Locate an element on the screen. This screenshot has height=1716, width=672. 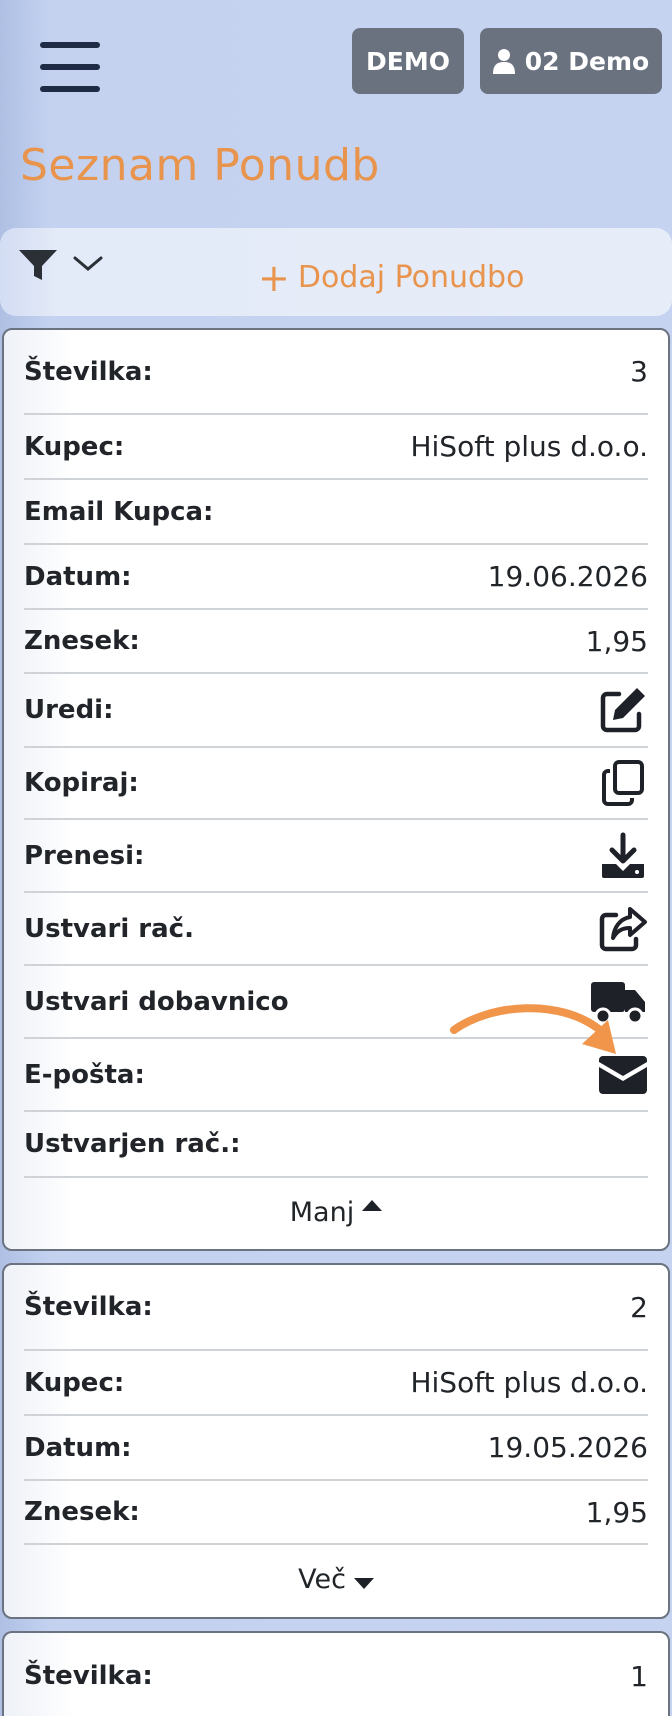
download-icon is located at coordinates (623, 856).